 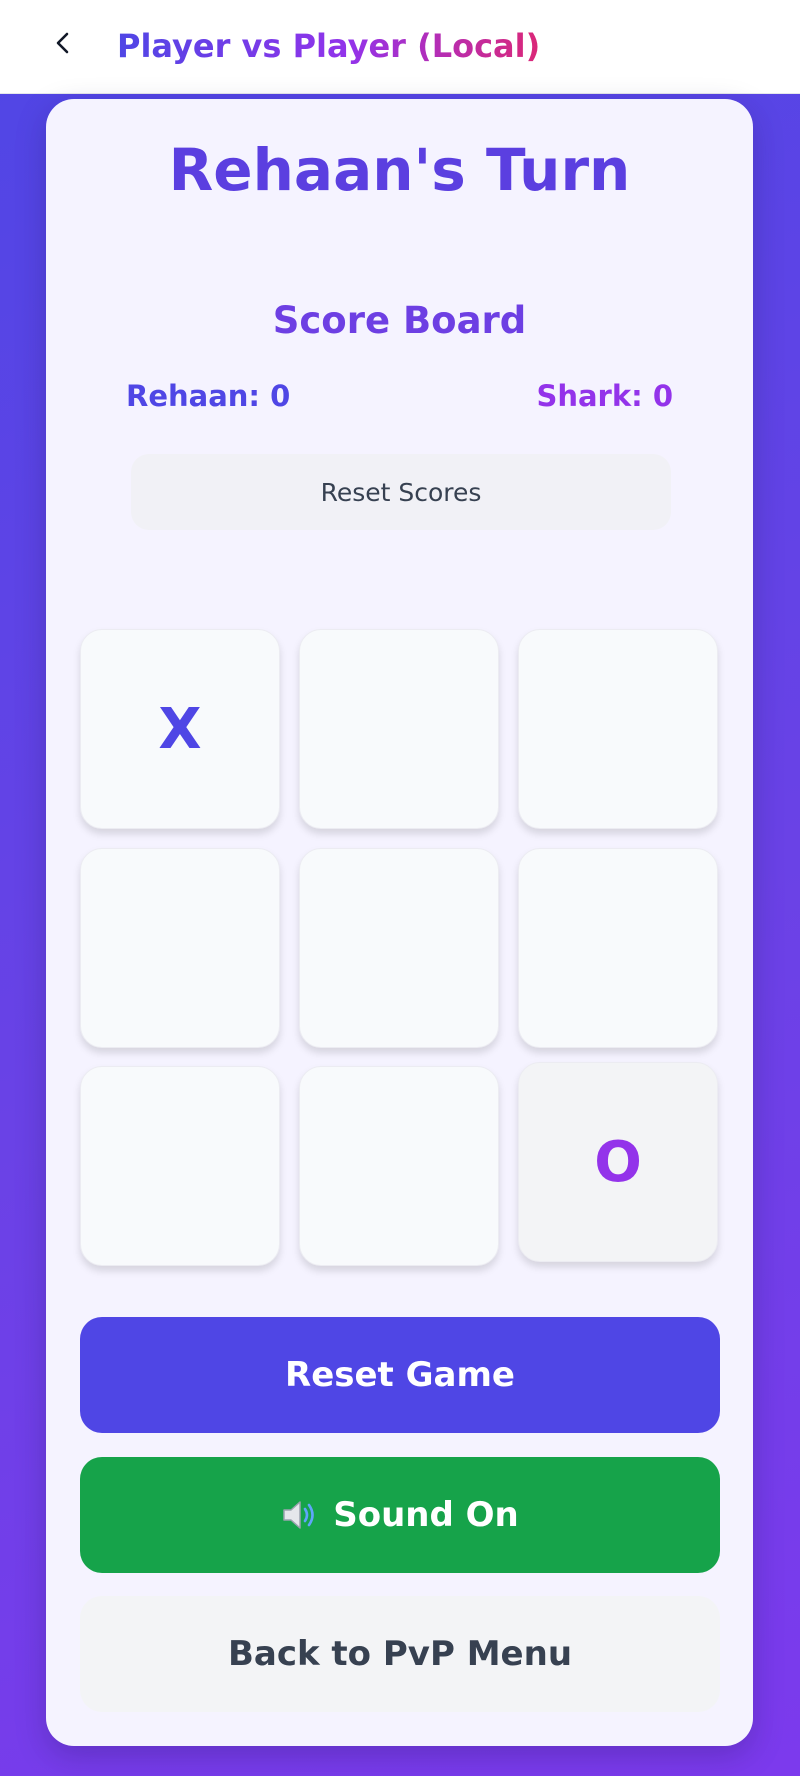 I want to click on player2-score: Shark: 0, so click(x=604, y=396).